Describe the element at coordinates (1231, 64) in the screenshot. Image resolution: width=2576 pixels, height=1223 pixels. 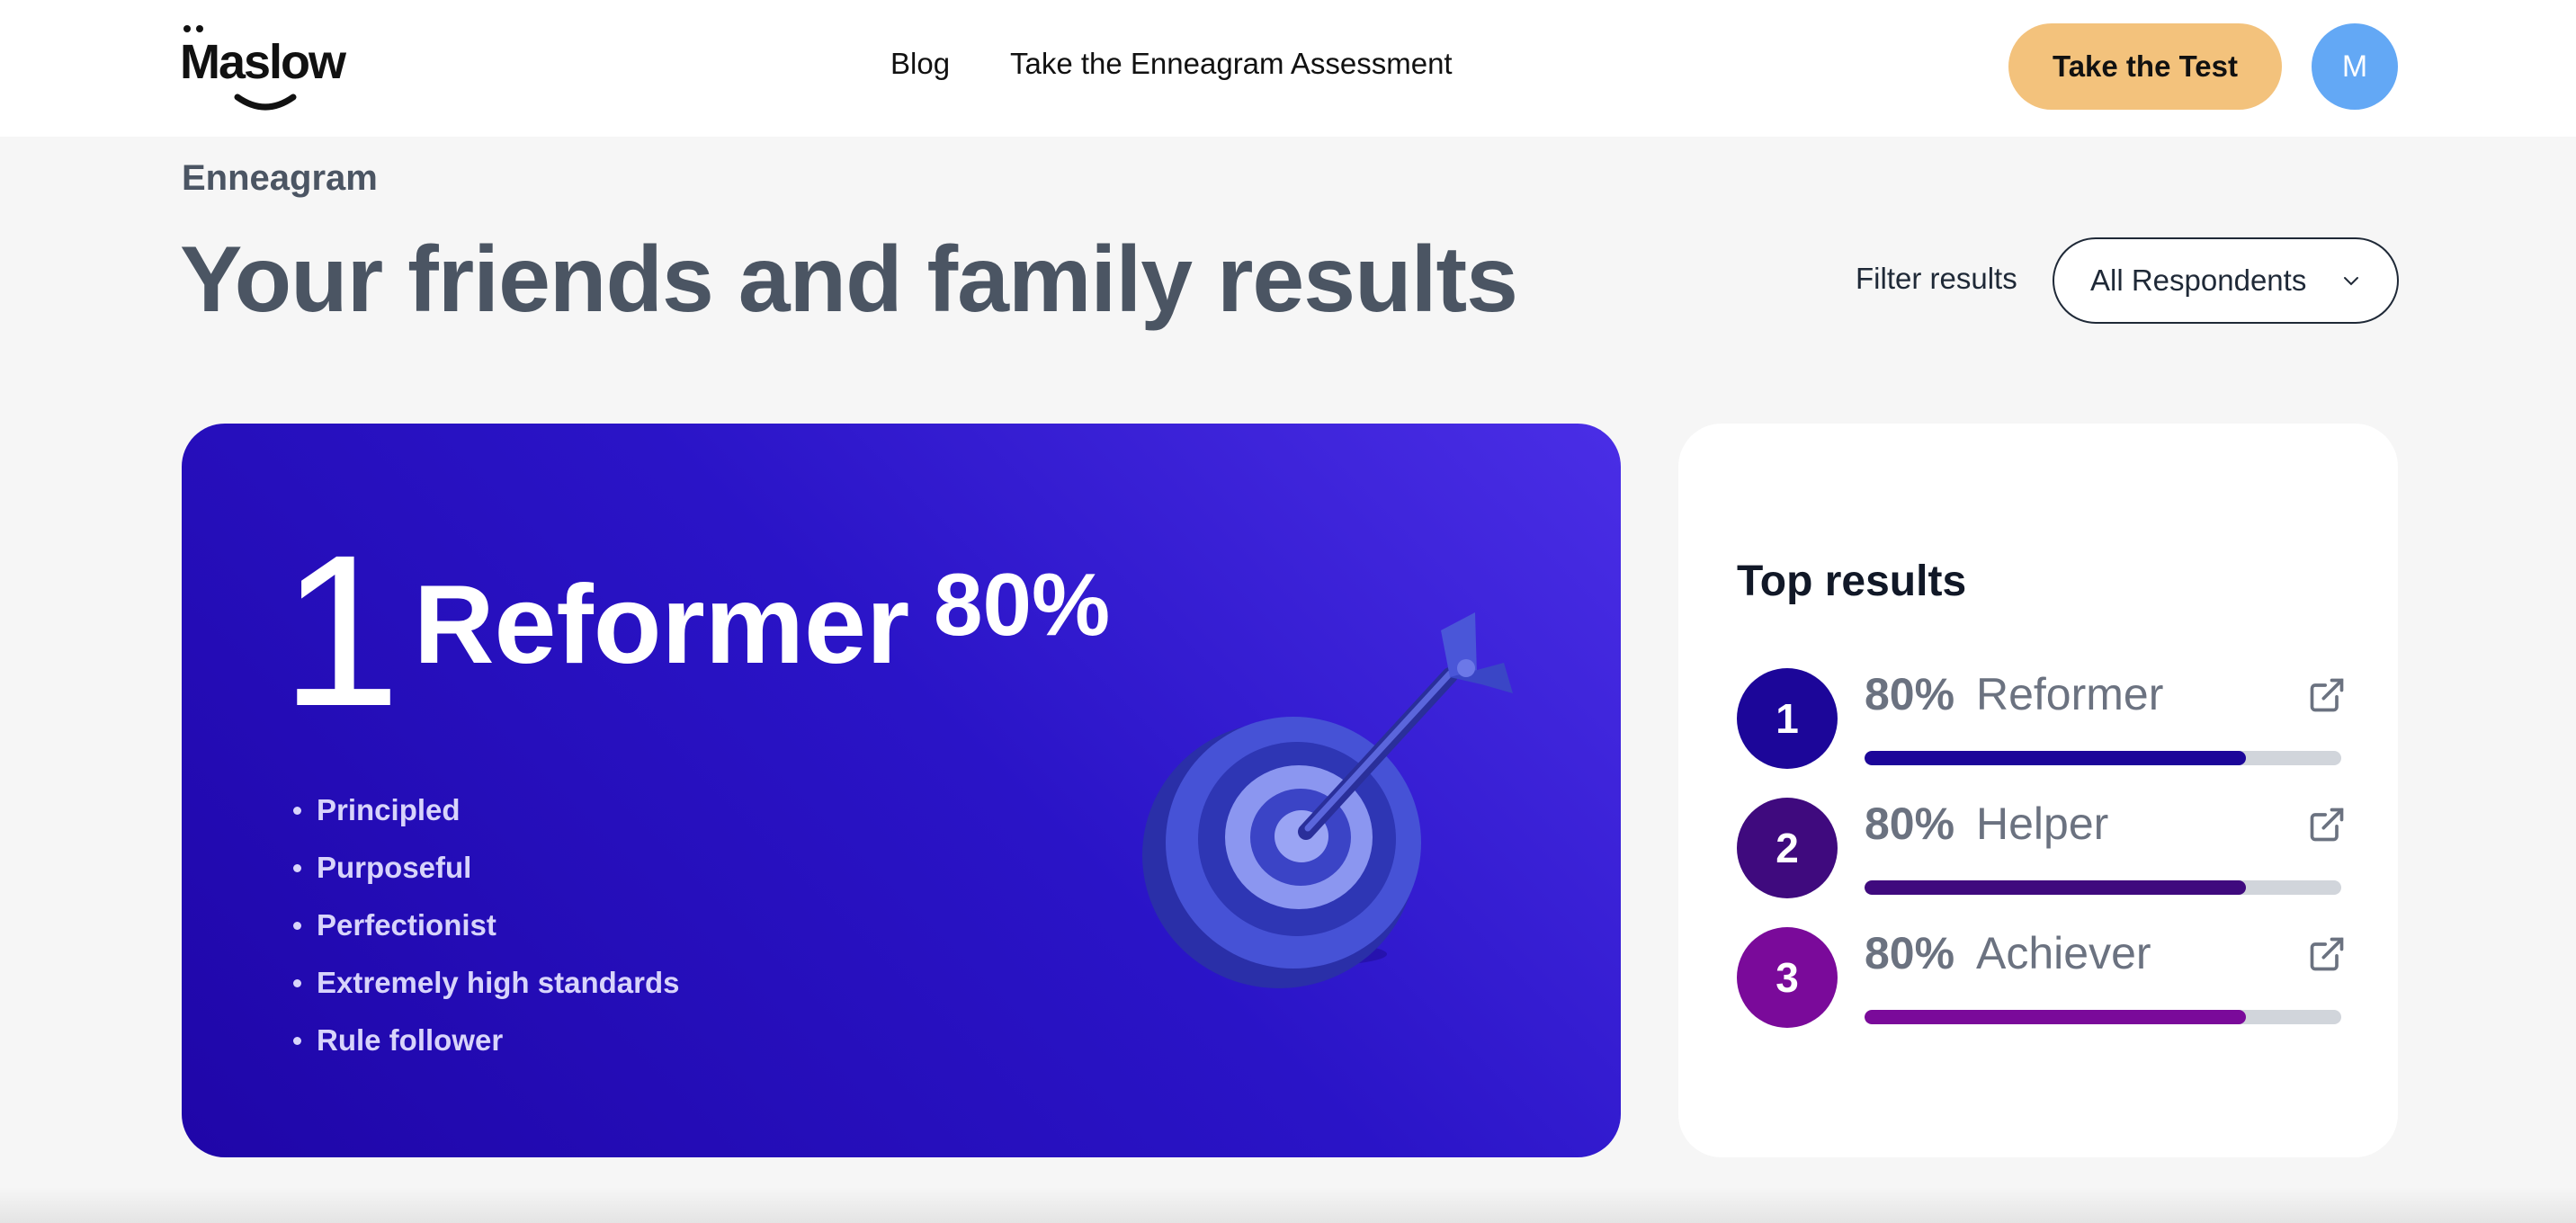
I see `nav-link-enneagram-assessment: Take the Enneagram Assessment` at that location.